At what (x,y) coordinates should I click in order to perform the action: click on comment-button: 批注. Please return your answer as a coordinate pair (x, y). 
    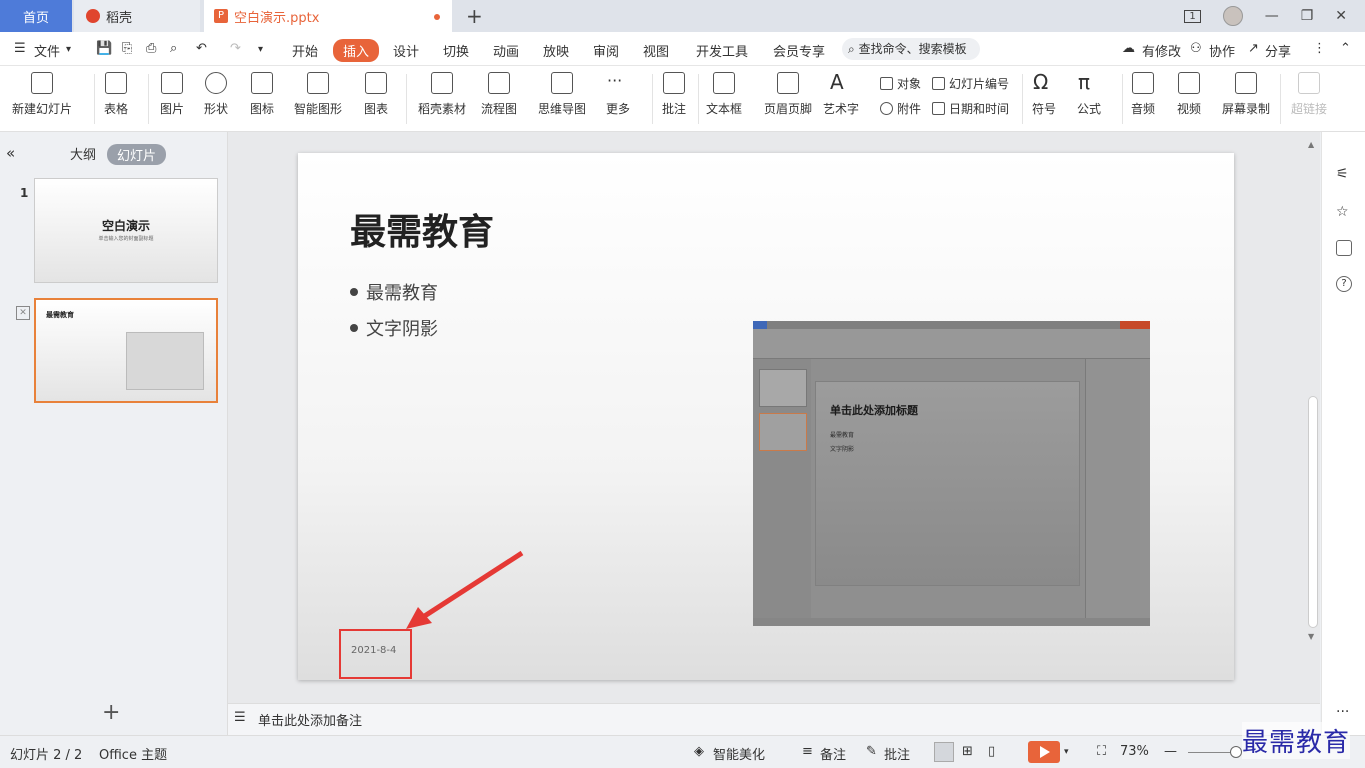
    Looking at the image, I should click on (674, 94).